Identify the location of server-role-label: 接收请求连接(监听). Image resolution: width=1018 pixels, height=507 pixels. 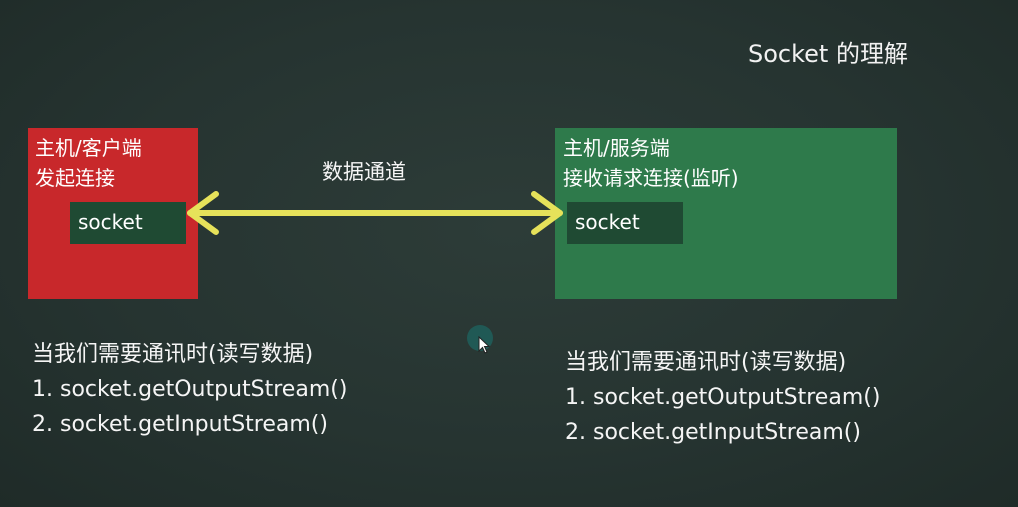
(651, 178).